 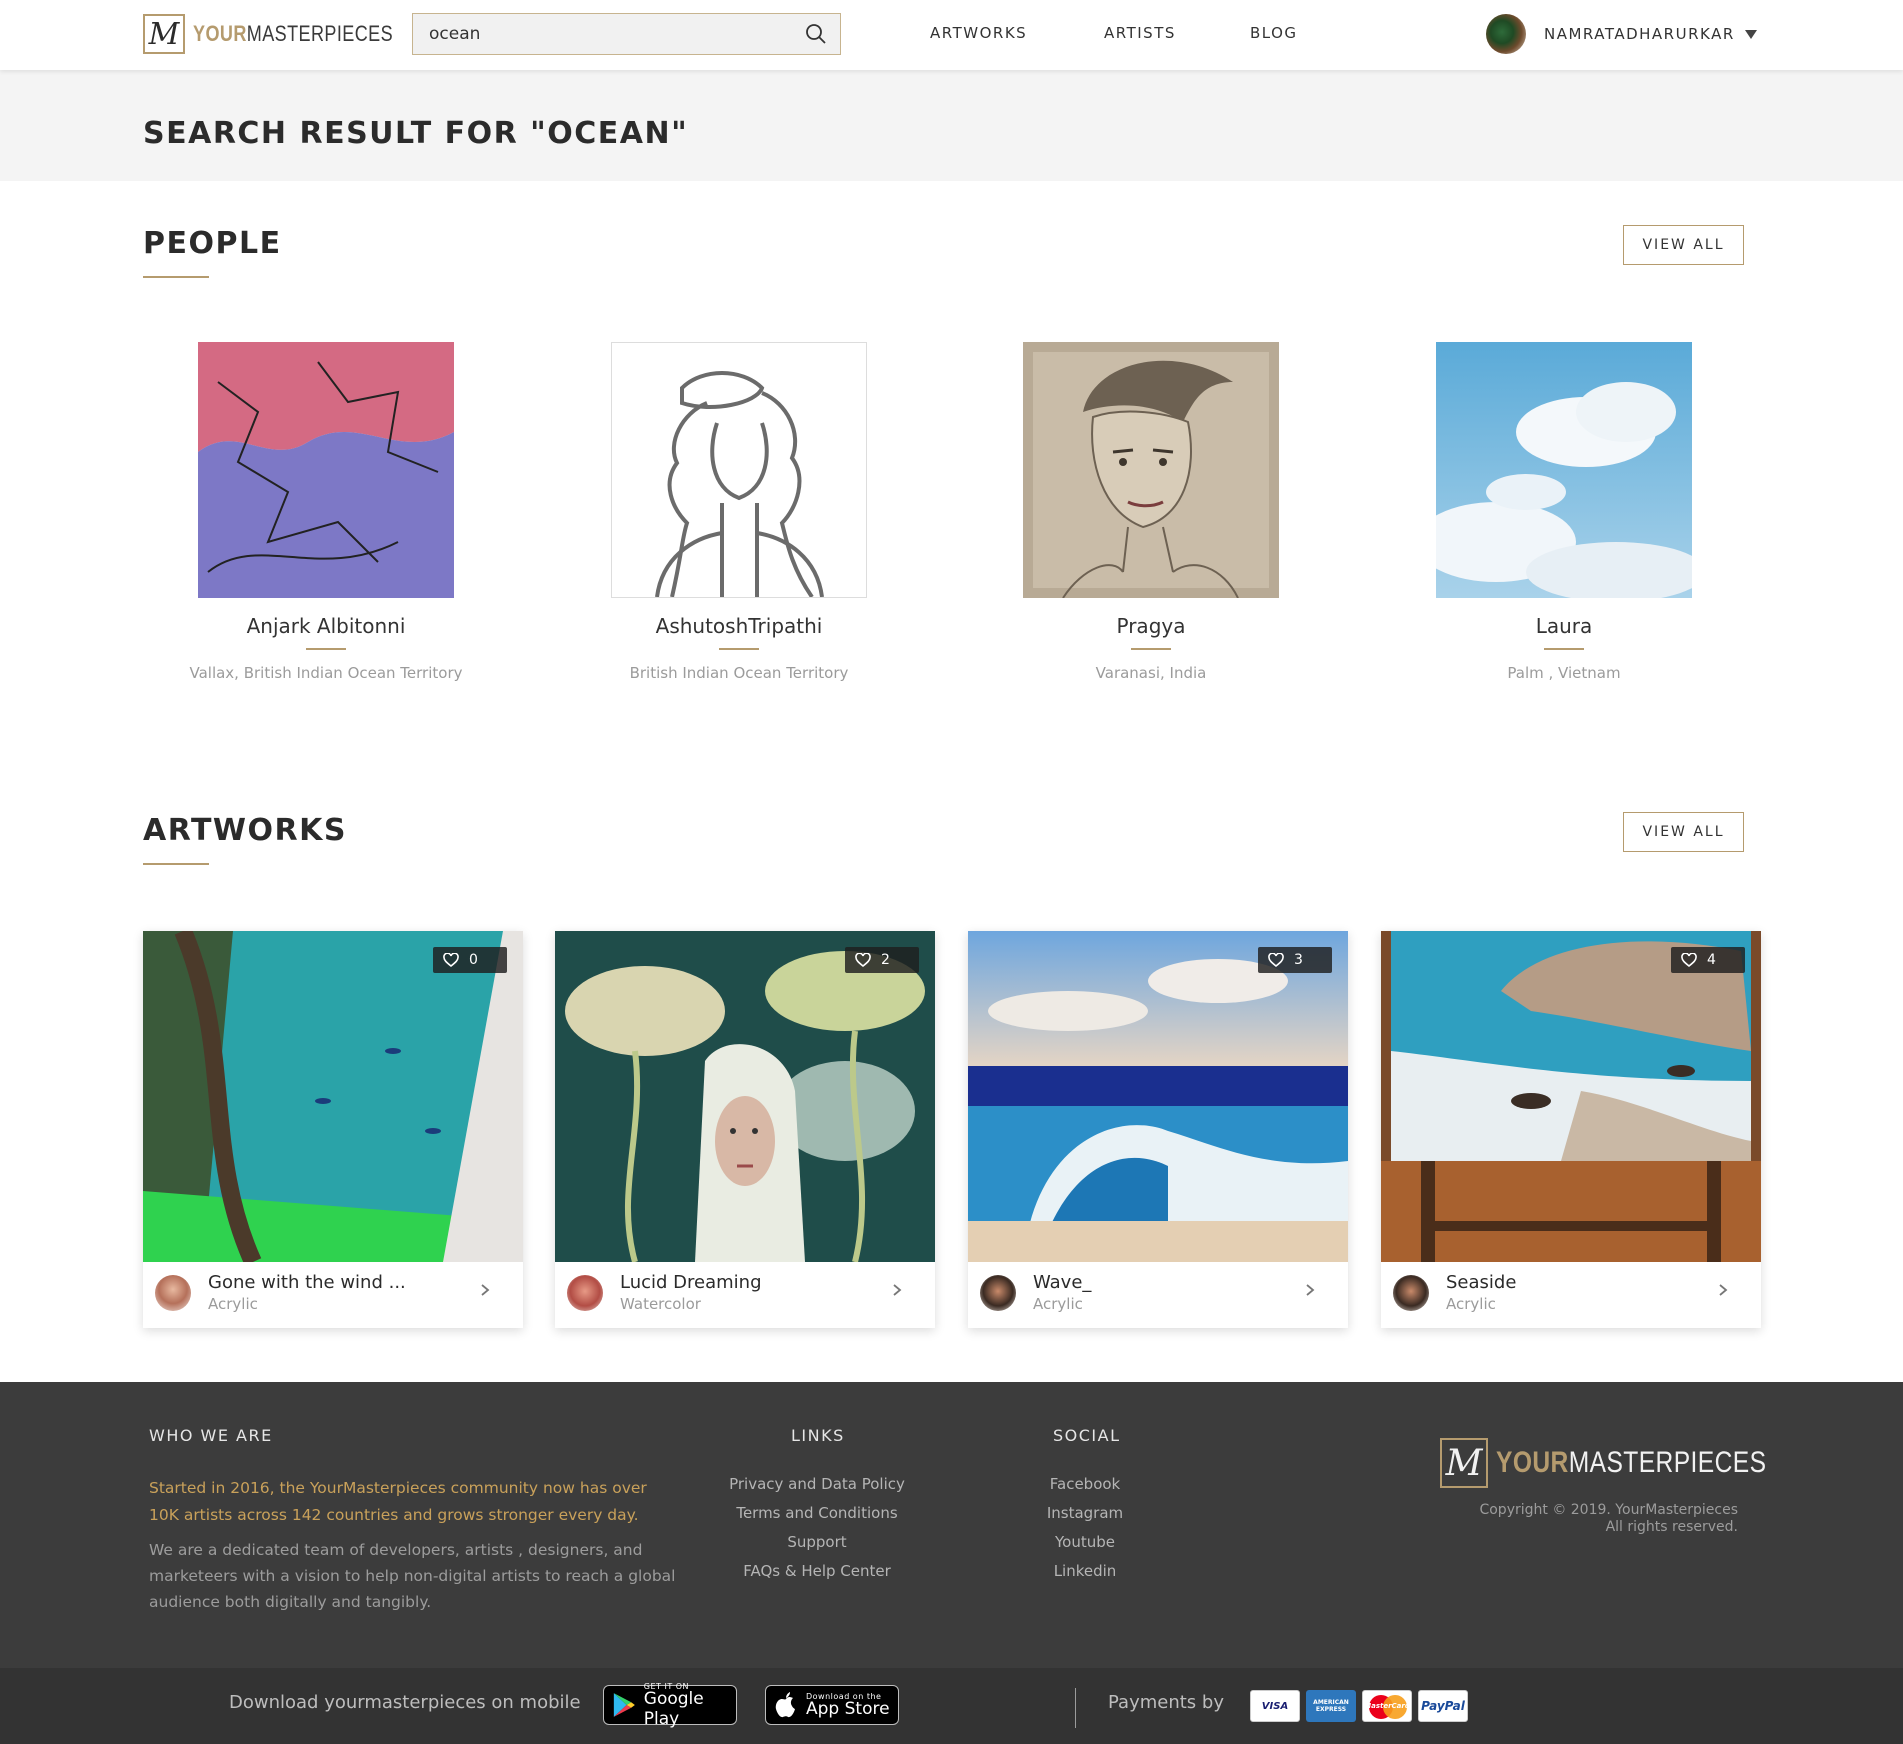 I want to click on artworks-title-underline, so click(x=176, y=864).